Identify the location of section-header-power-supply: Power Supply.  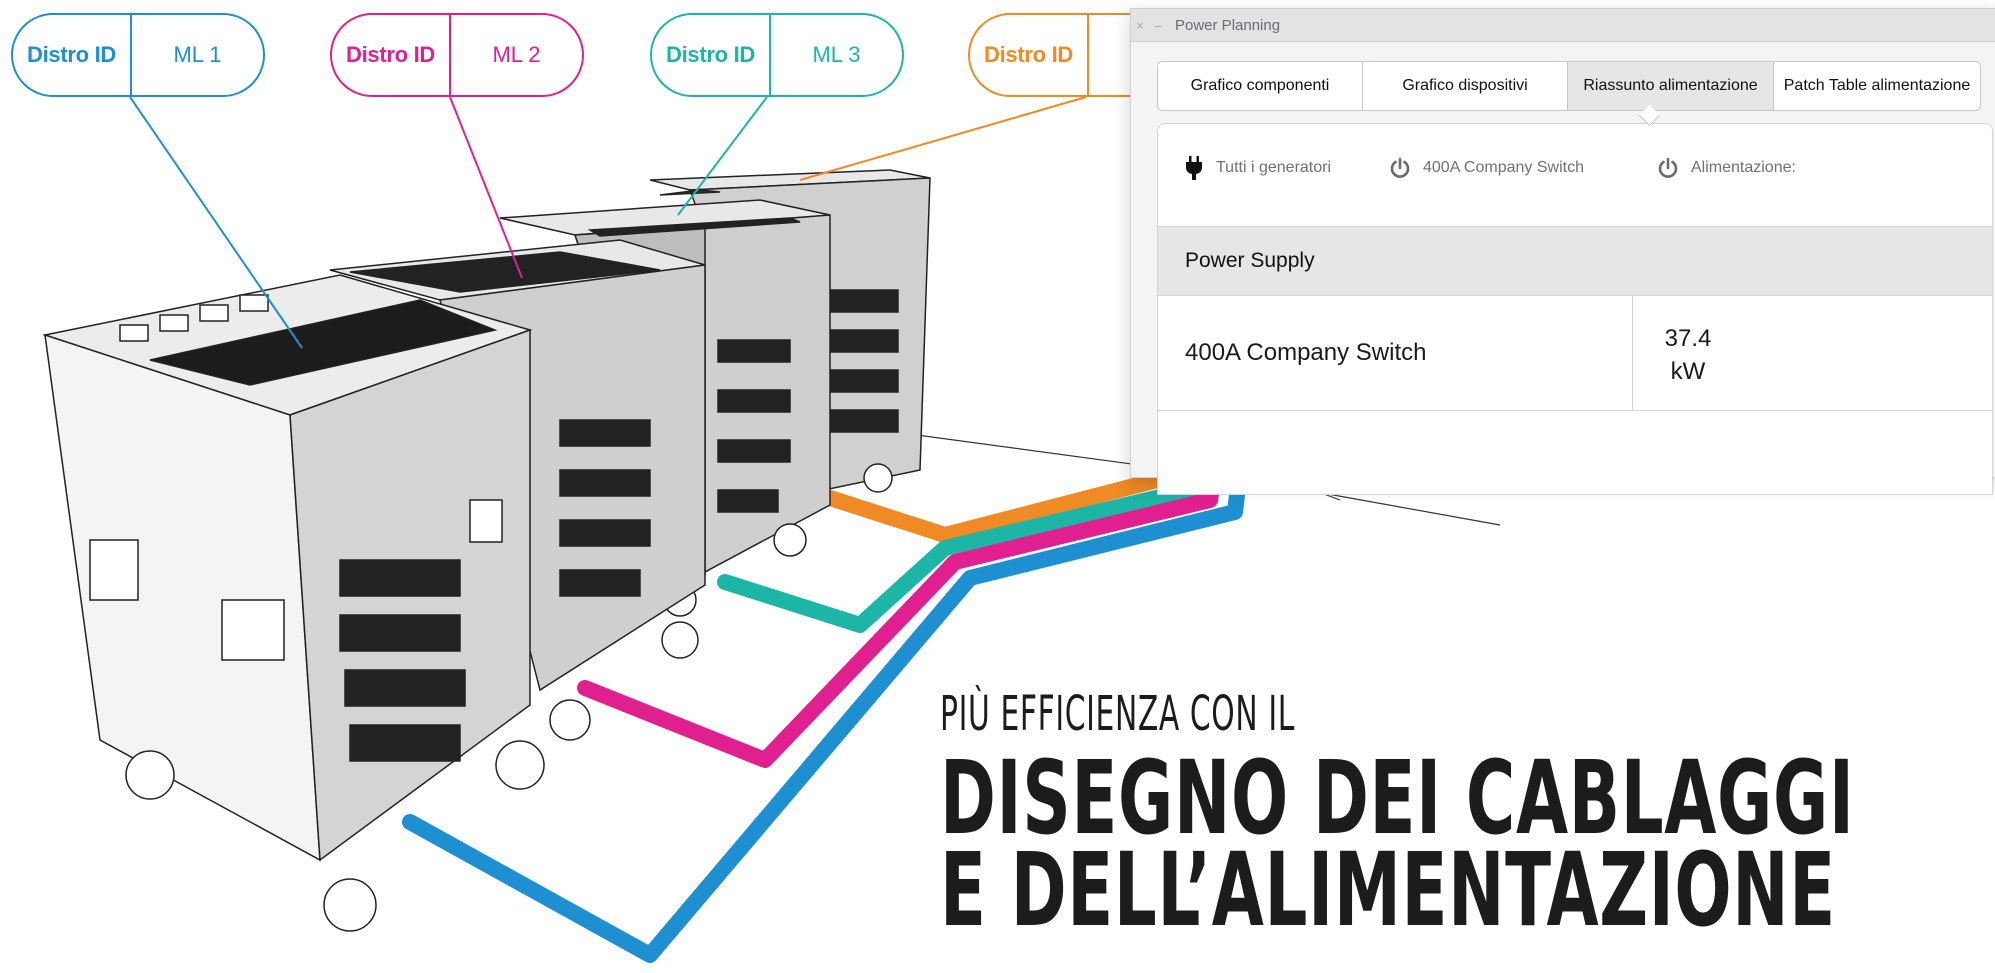
(1575, 261).